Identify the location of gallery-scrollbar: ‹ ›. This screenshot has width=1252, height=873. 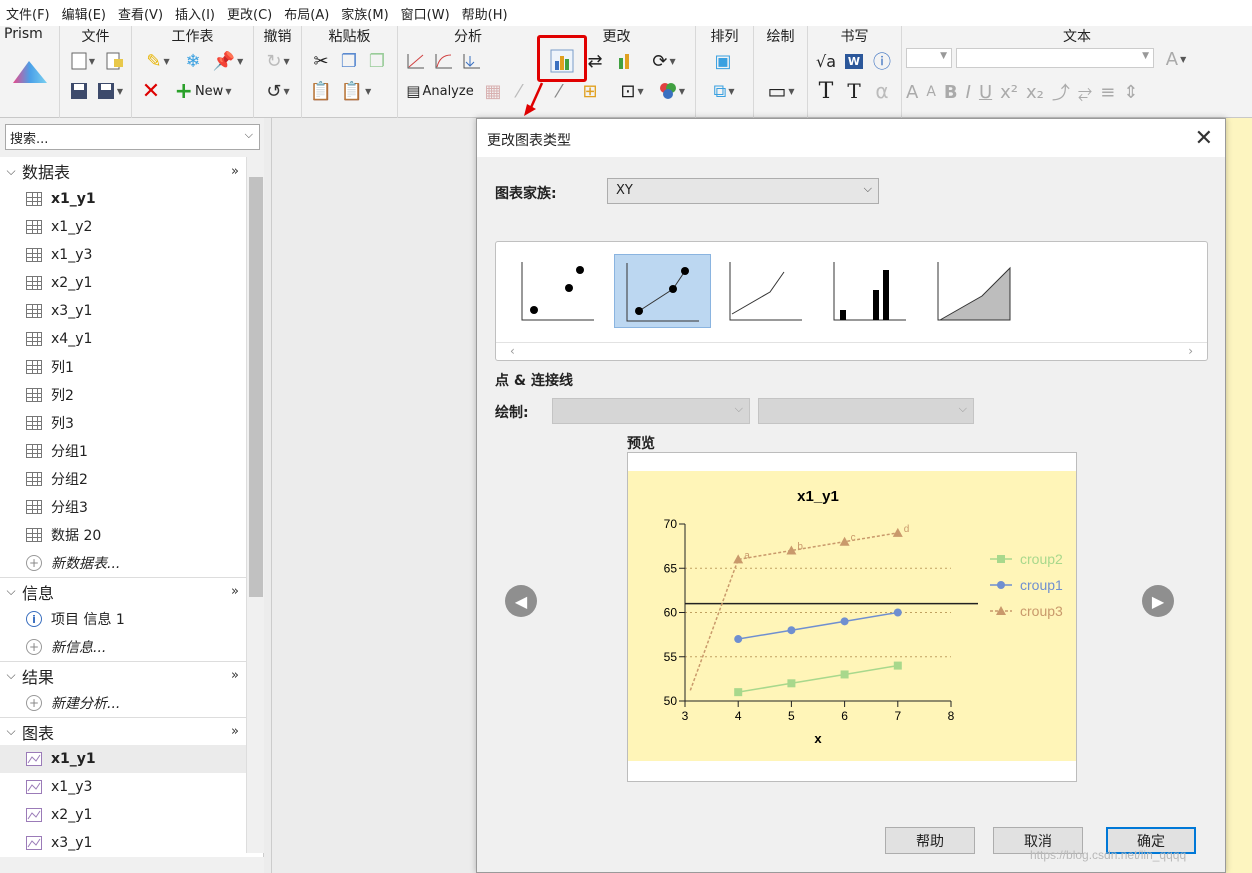
(851, 351).